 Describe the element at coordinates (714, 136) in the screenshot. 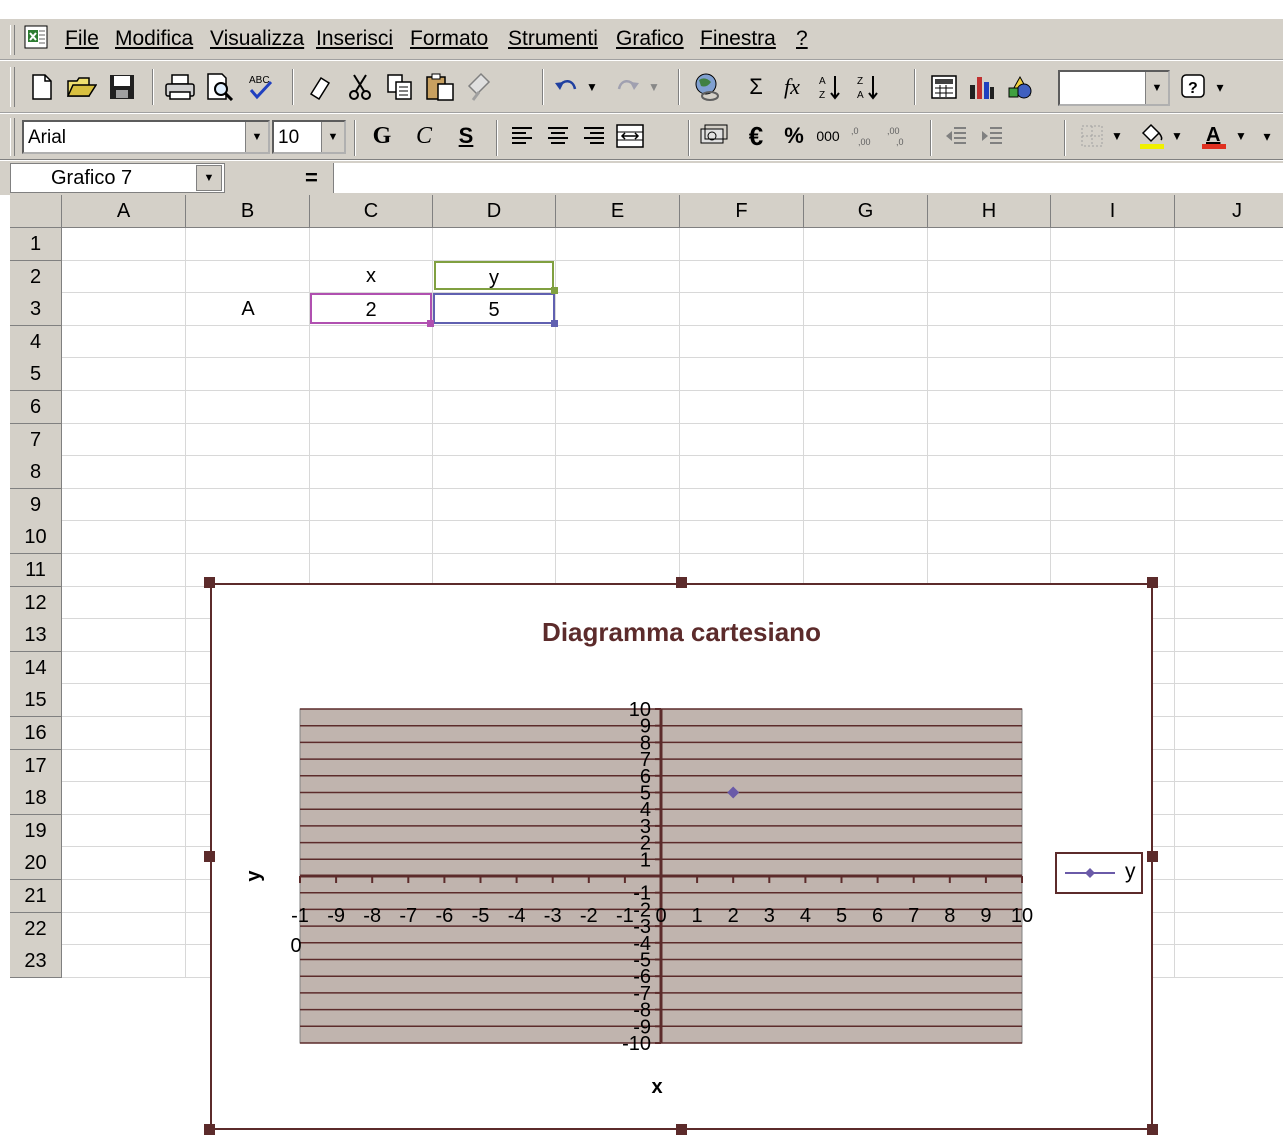

I see `currency-style-icon` at that location.